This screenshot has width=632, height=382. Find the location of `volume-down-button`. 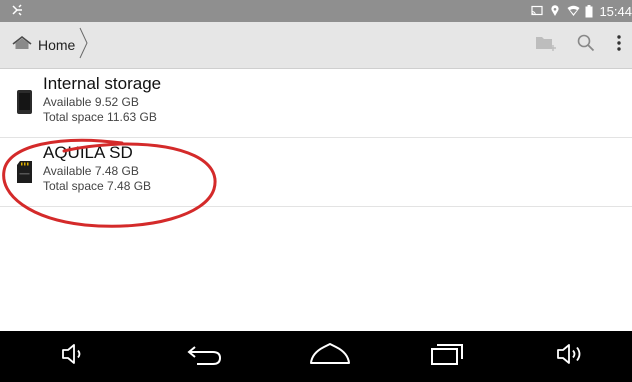

volume-down-button is located at coordinates (73, 356).